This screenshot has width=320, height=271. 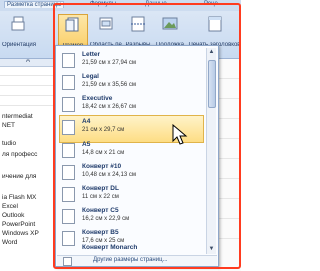 I want to click on sheet-right-columns, so click(x=229, y=164).